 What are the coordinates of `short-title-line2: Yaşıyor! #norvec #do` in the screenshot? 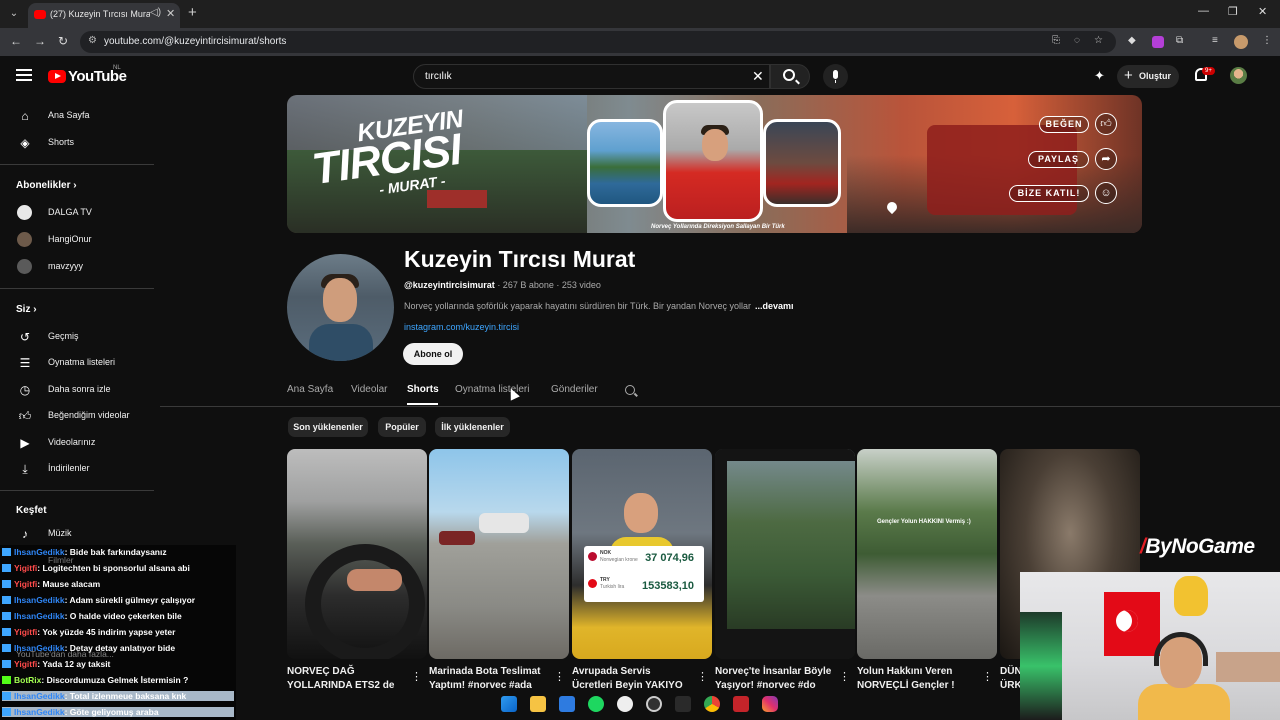 It's located at (765, 685).